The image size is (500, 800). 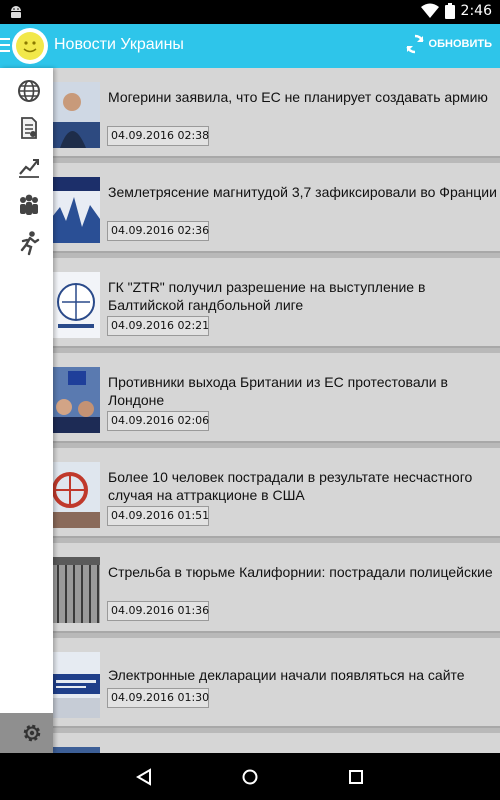 I want to click on refresh-icon, so click(x=414, y=44).